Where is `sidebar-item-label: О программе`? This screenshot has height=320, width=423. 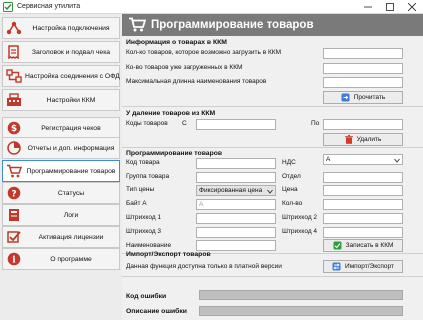 sidebar-item-label: О программе is located at coordinates (71, 259).